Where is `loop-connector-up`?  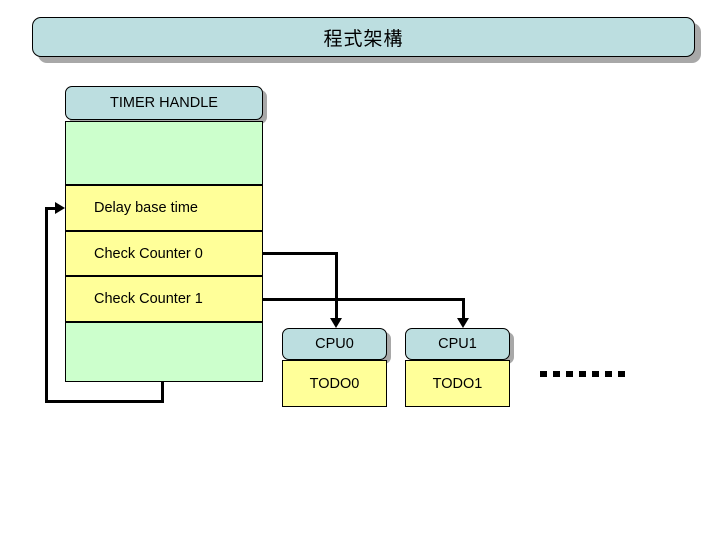
loop-connector-up is located at coordinates (46, 305).